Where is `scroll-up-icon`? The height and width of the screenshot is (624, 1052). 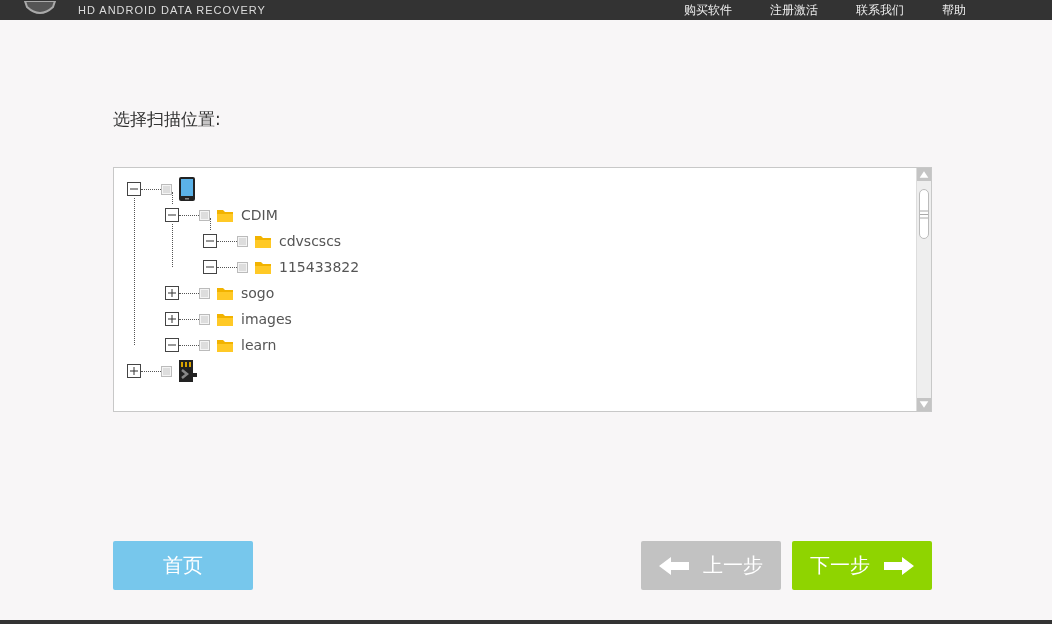 scroll-up-icon is located at coordinates (924, 174).